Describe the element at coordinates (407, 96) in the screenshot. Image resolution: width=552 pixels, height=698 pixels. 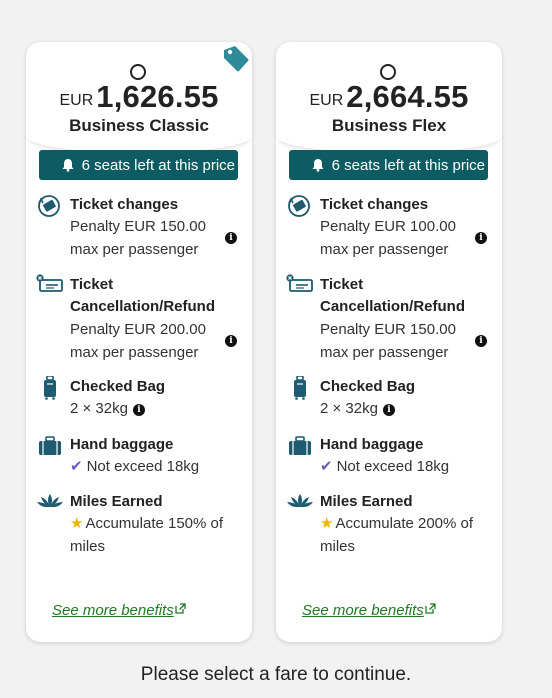
I see `price-amount: 2,664.55` at that location.